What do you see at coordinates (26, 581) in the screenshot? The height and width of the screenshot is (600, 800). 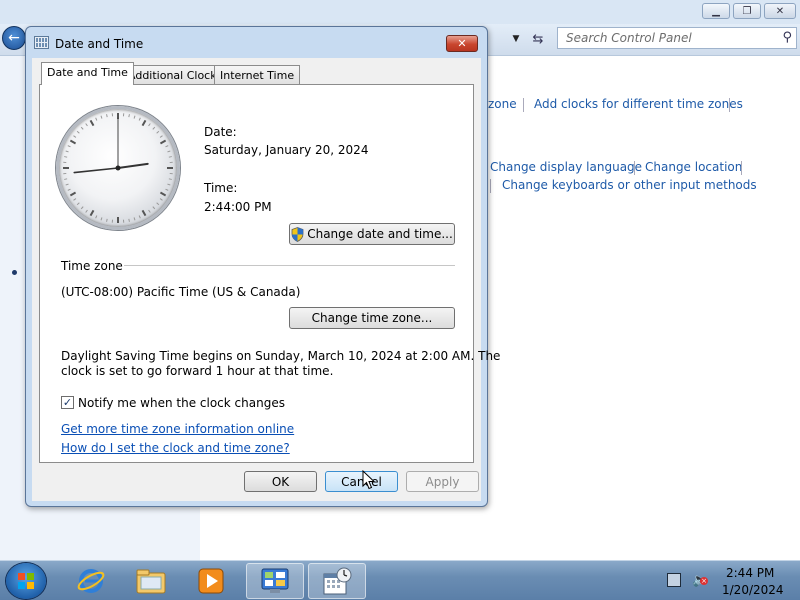 I see `start-button` at bounding box center [26, 581].